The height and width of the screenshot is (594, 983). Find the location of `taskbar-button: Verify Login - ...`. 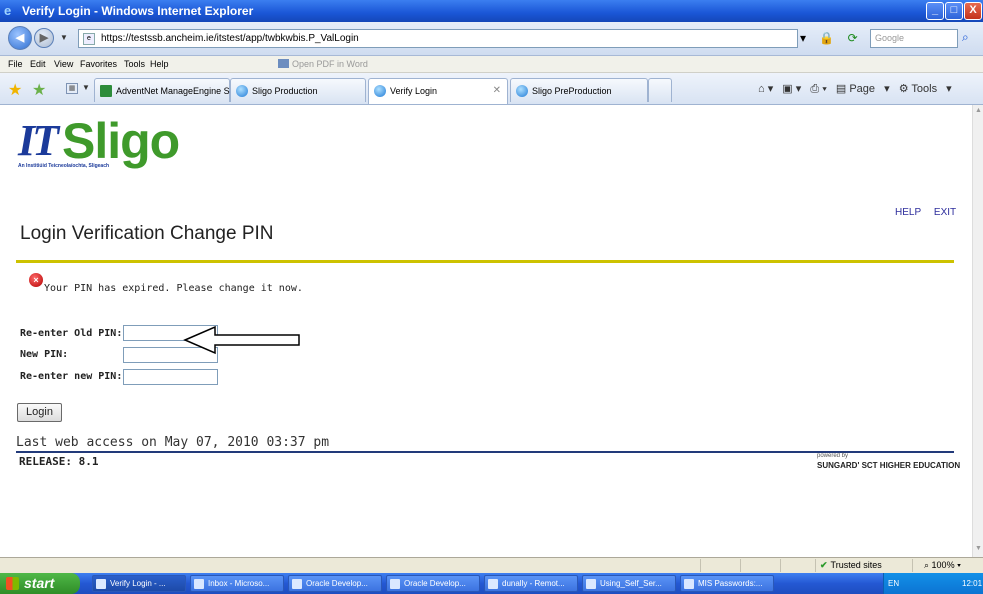

taskbar-button: Verify Login - ... is located at coordinates (139, 583).